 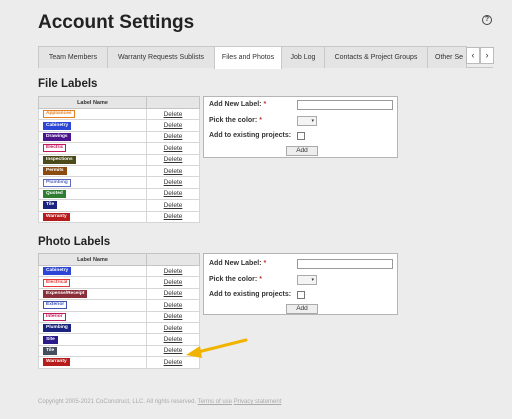 I want to click on terms-link: Terms of use, so click(x=215, y=402).